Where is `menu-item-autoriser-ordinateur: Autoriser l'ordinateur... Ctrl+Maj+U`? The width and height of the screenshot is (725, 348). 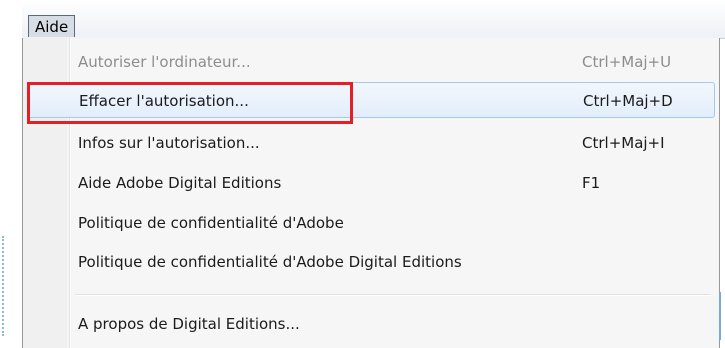
menu-item-autoriser-ordinateur: Autoriser l'ordinateur... Ctrl+Maj+U is located at coordinates (371, 62).